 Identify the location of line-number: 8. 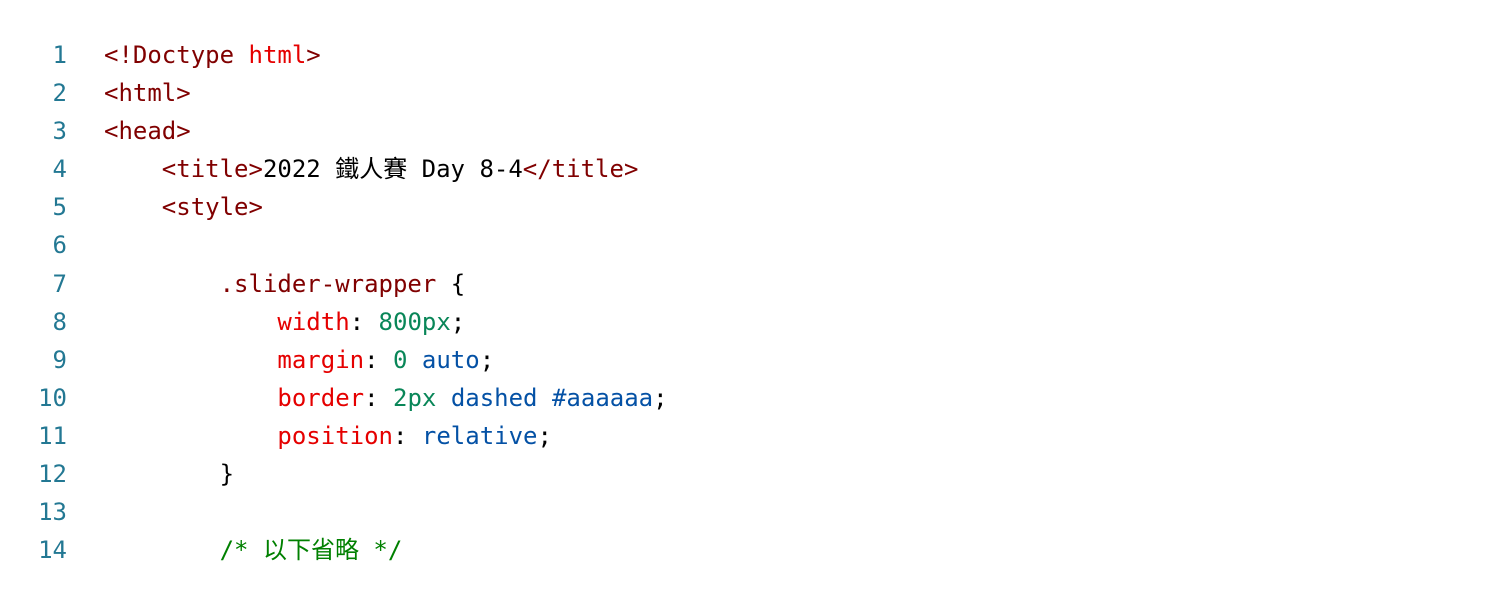
(59, 321).